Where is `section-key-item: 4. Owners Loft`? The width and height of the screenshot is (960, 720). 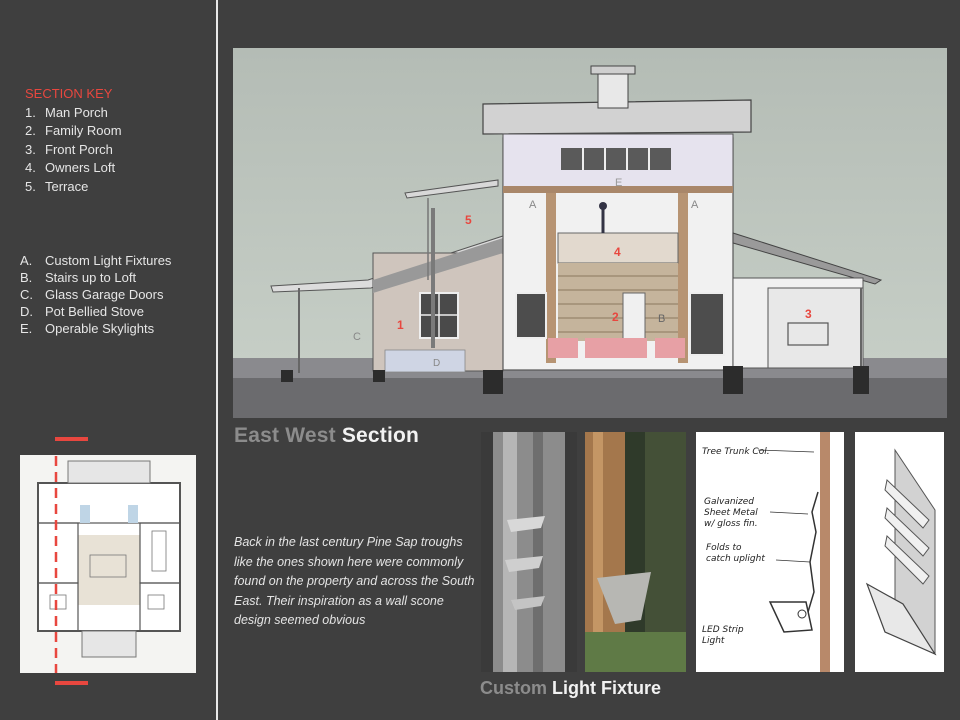
section-key-item: 4. Owners Loft is located at coordinates (70, 167).